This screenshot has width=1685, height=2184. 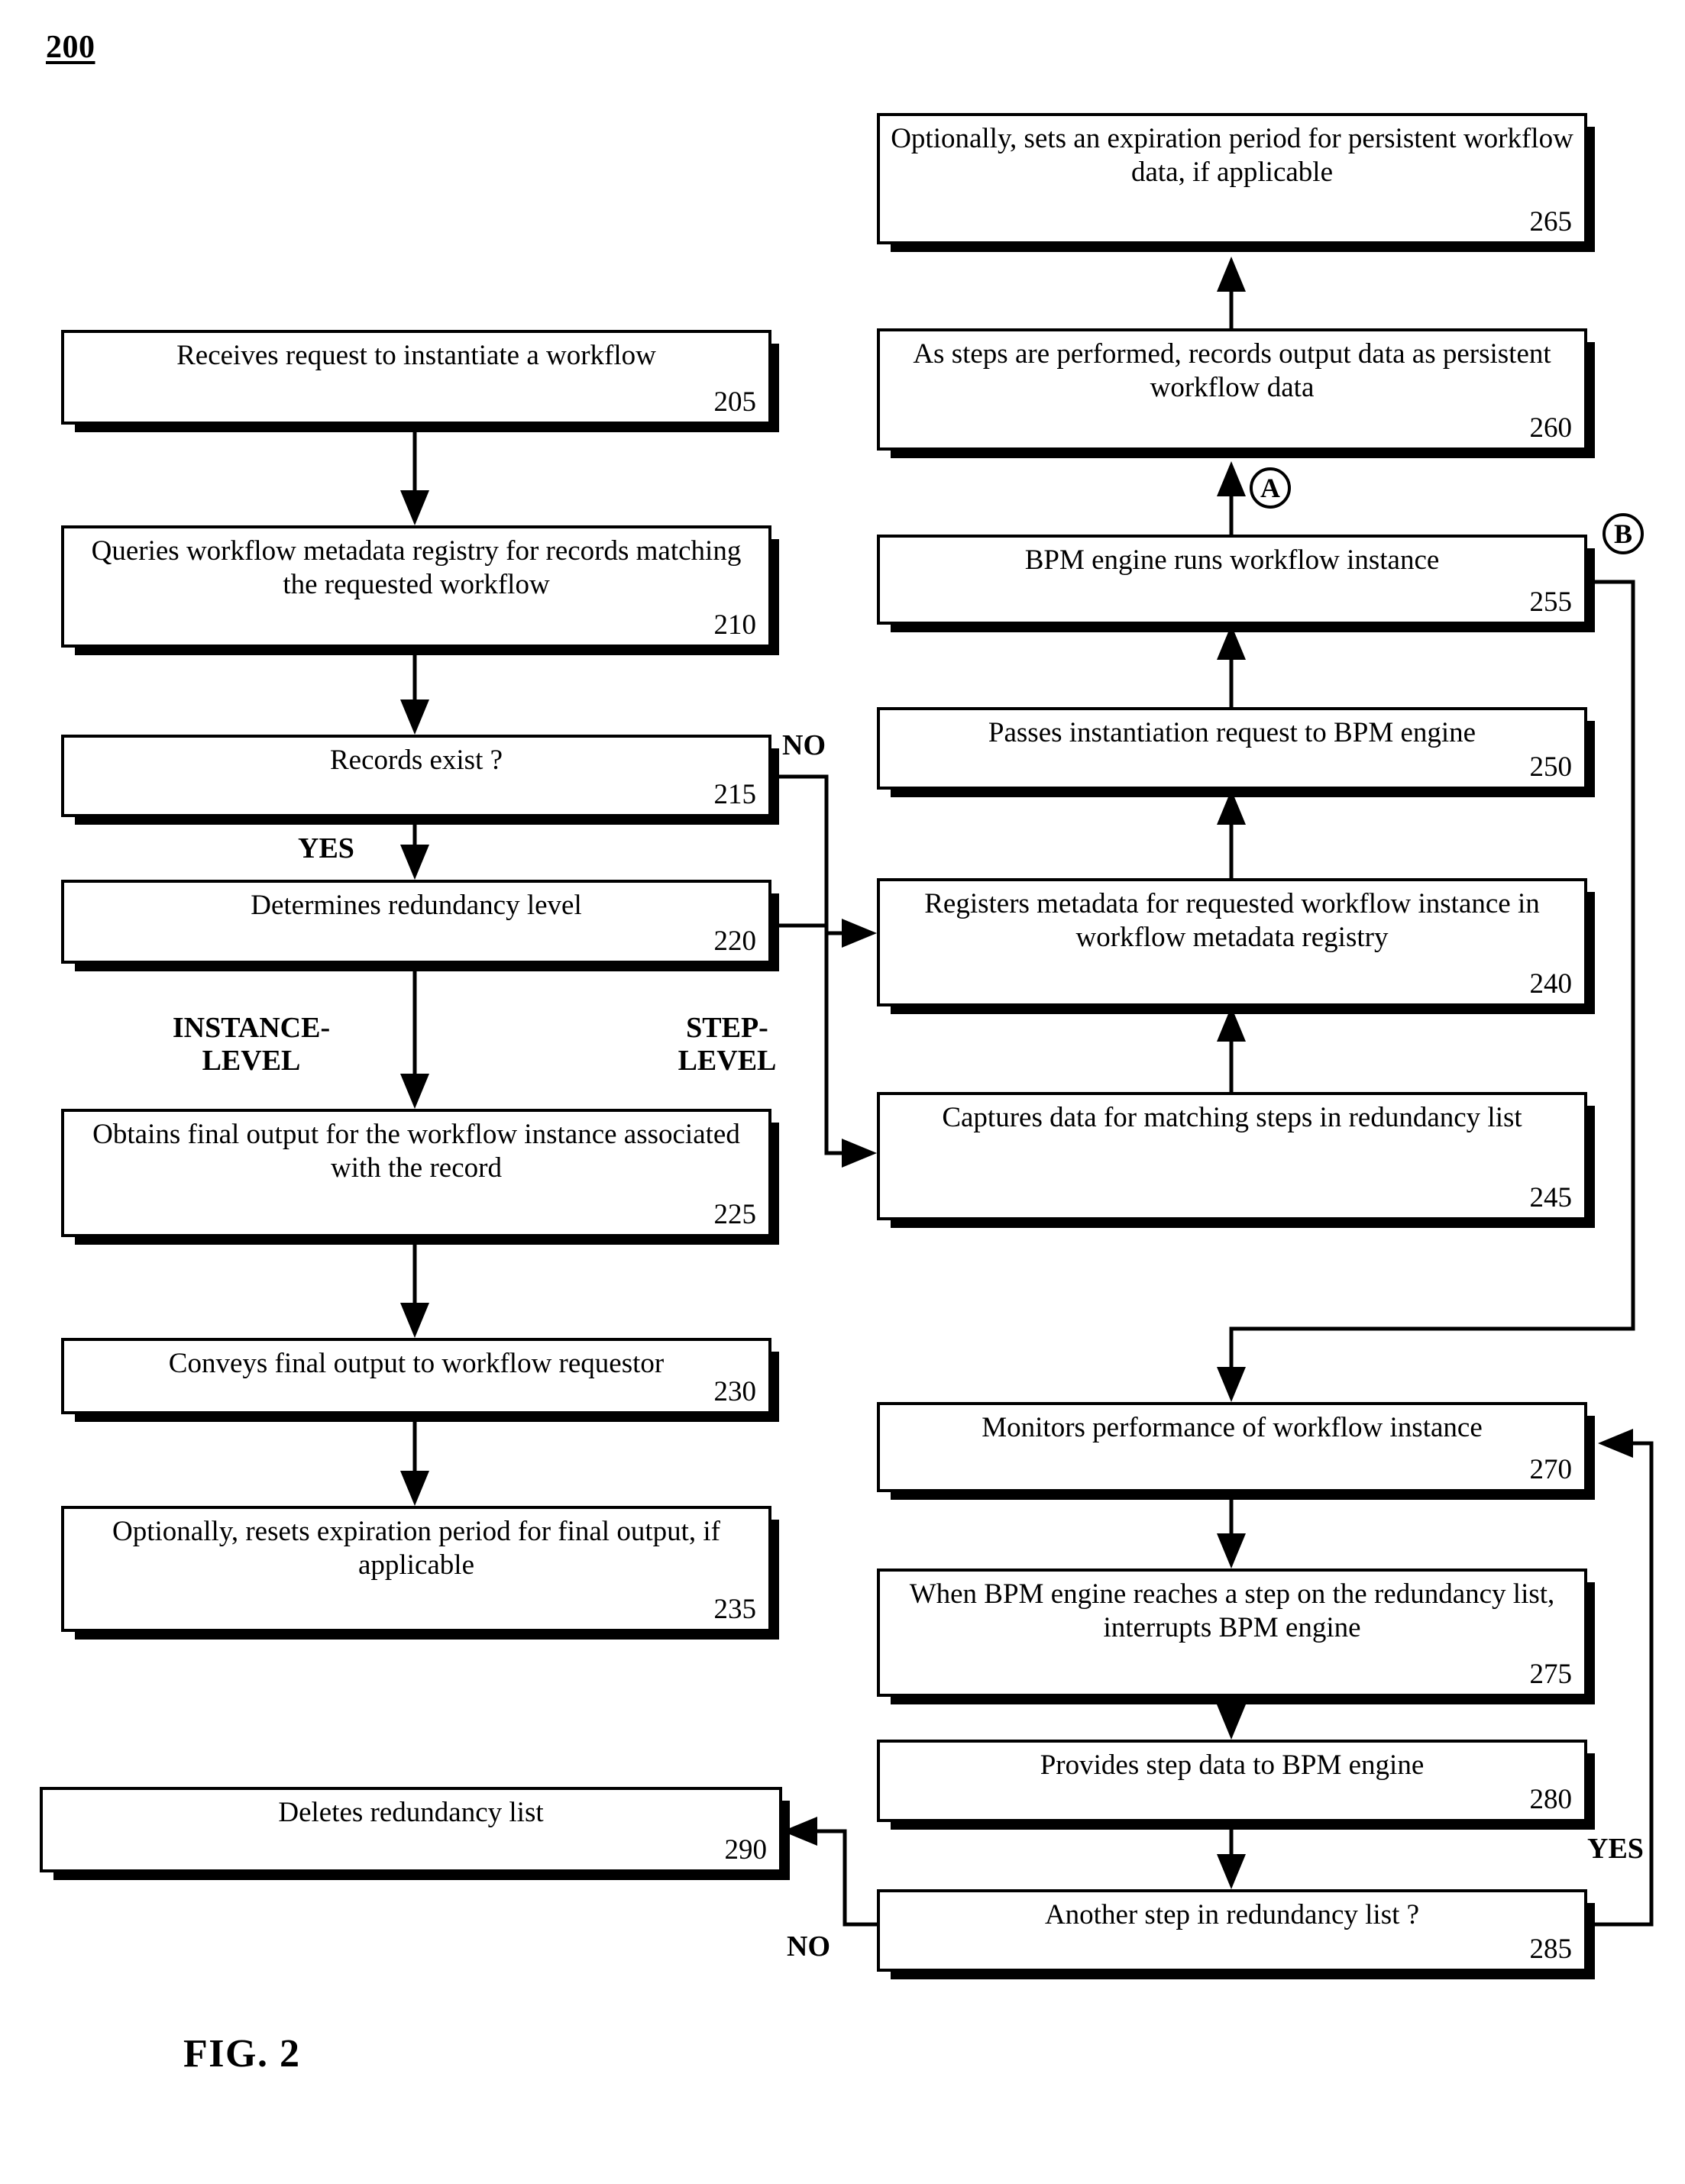 I want to click on box-ref-270: 270, so click(x=1551, y=1470).